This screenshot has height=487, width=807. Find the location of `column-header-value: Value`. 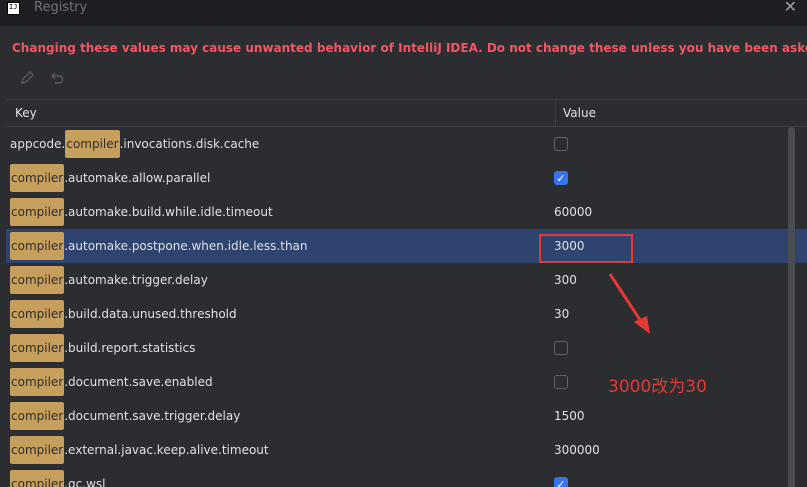

column-header-value: Value is located at coordinates (576, 113).